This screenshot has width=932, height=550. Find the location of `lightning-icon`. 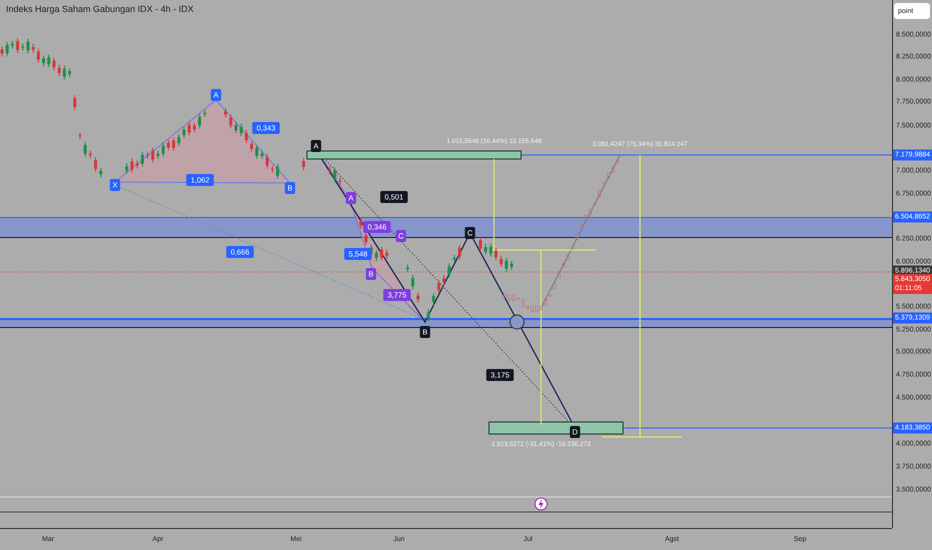

lightning-icon is located at coordinates (541, 504).